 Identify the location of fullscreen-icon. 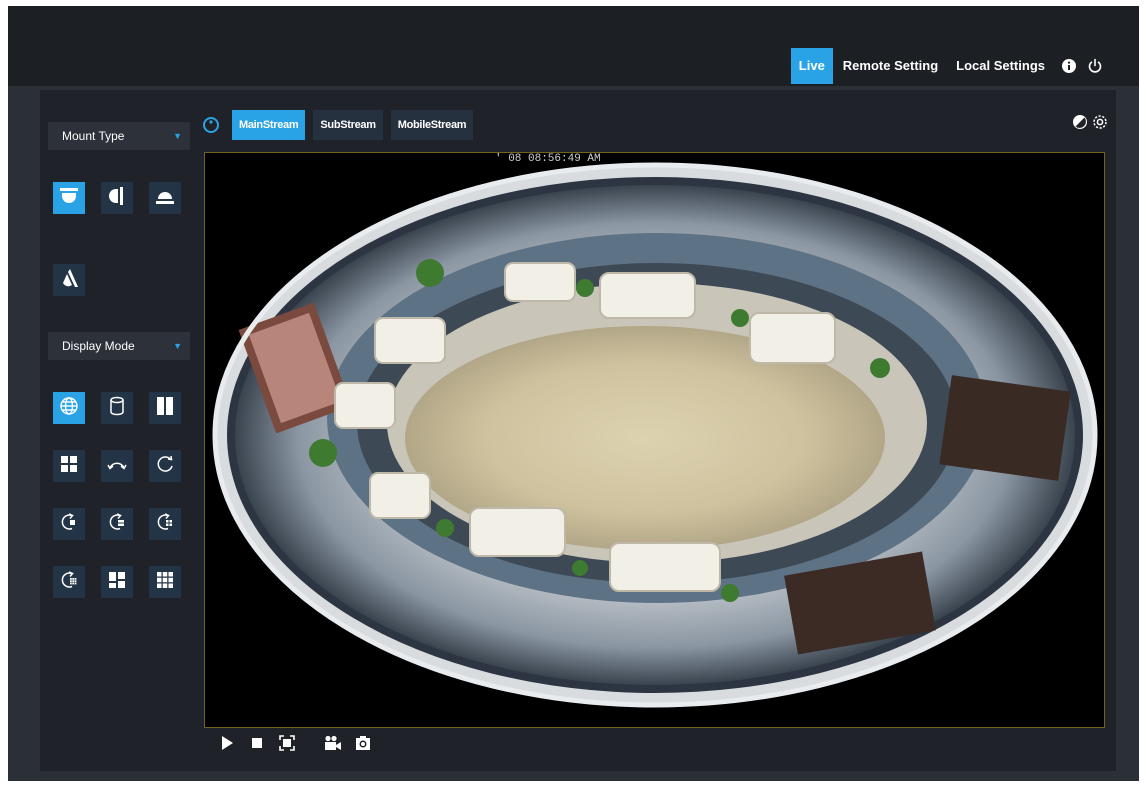
(287, 745).